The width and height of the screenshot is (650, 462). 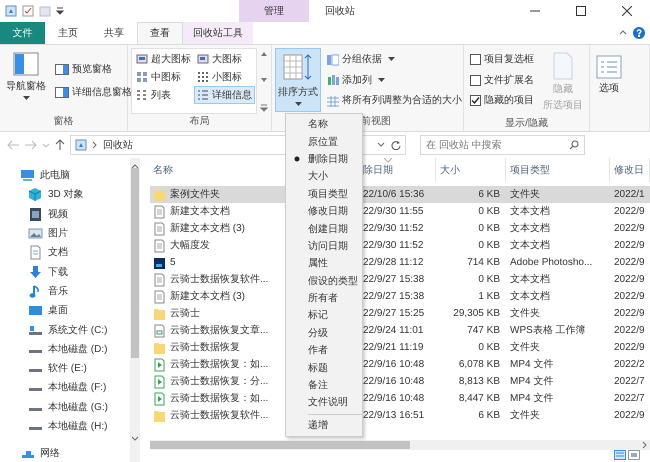 I want to click on table-cell-text: 0 KB, so click(x=489, y=348).